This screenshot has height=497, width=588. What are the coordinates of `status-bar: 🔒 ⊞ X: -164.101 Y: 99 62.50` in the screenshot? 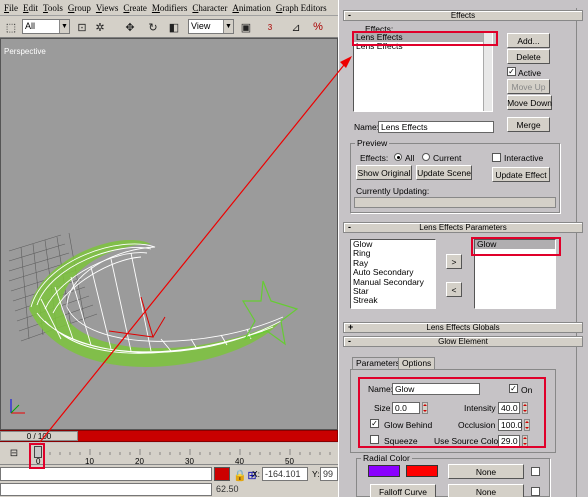 It's located at (169, 481).